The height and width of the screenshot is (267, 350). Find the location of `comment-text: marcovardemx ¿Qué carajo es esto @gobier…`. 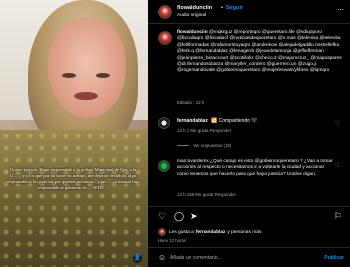

comment-text: marcovardemx ¿Qué carajo es esto @gobier… is located at coordinates (255, 168).